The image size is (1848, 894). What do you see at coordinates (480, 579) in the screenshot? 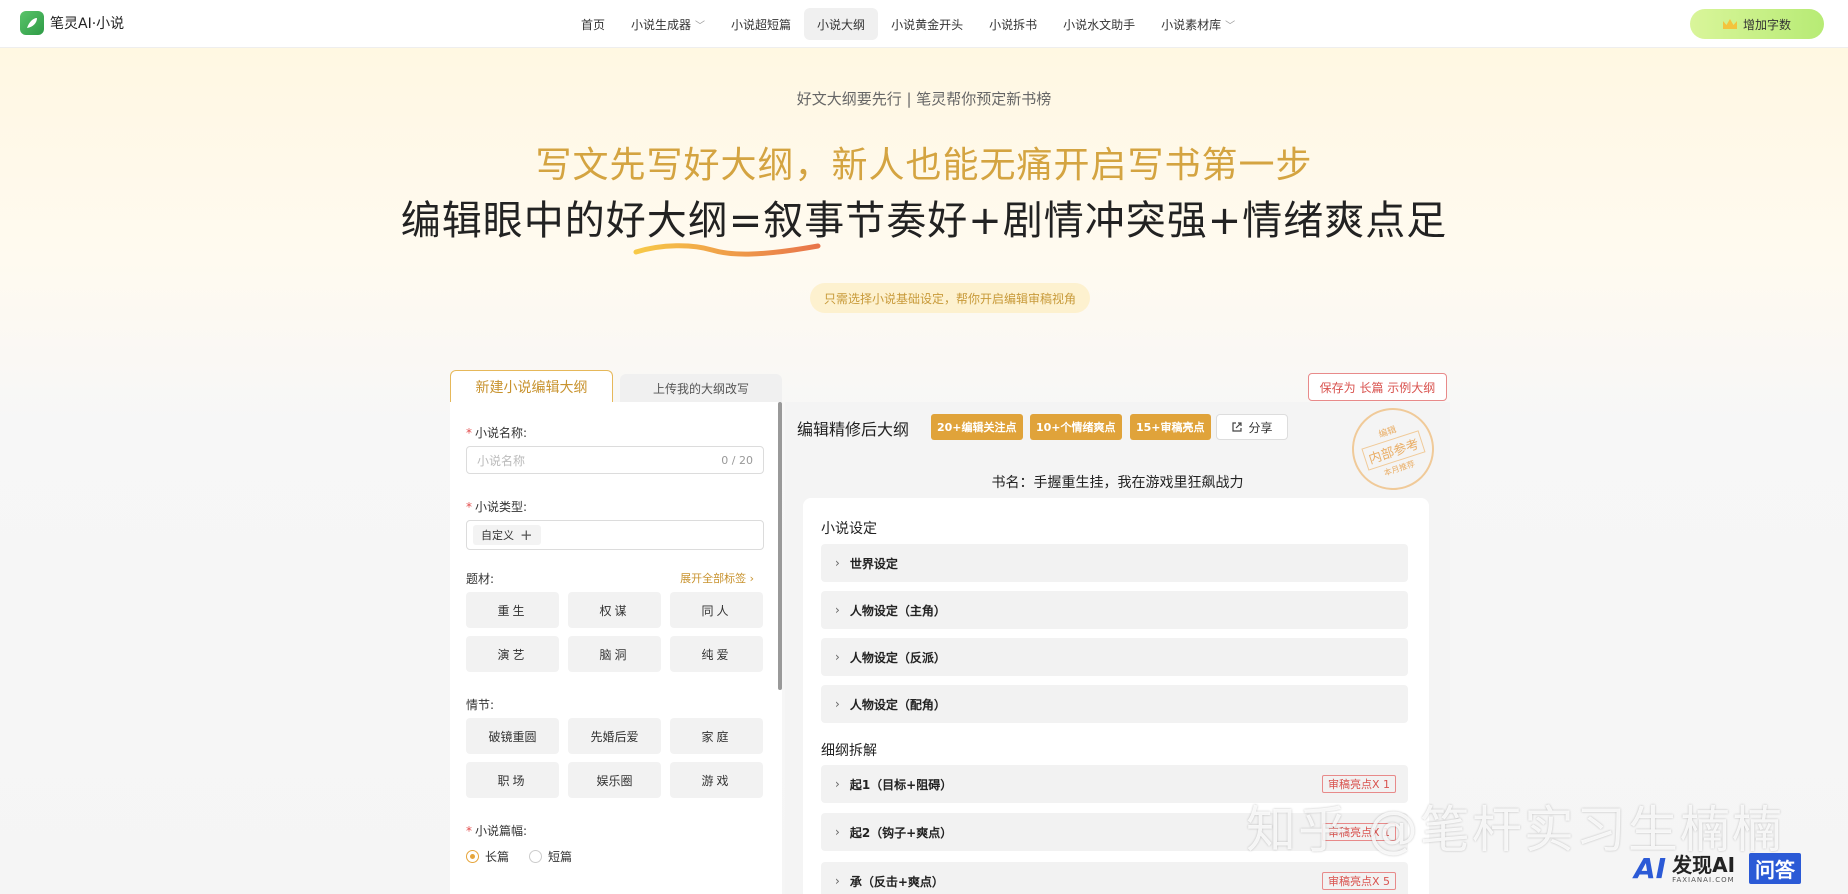
I see `theme-label: 题材:` at bounding box center [480, 579].